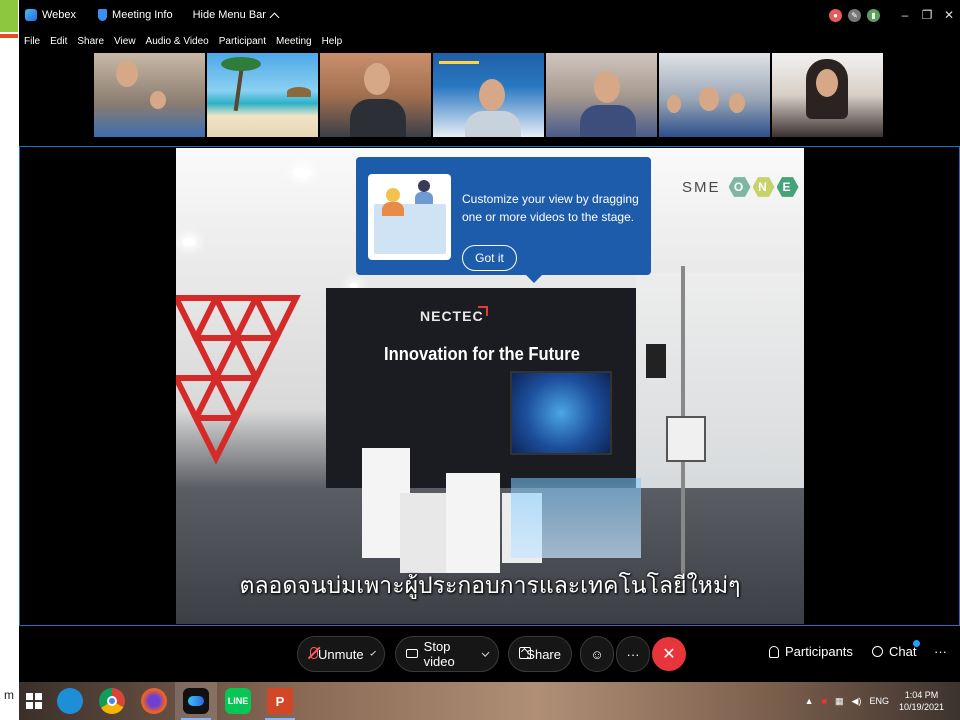 Image resolution: width=960 pixels, height=720 pixels. What do you see at coordinates (561, 413) in the screenshot?
I see `display-screen` at bounding box center [561, 413].